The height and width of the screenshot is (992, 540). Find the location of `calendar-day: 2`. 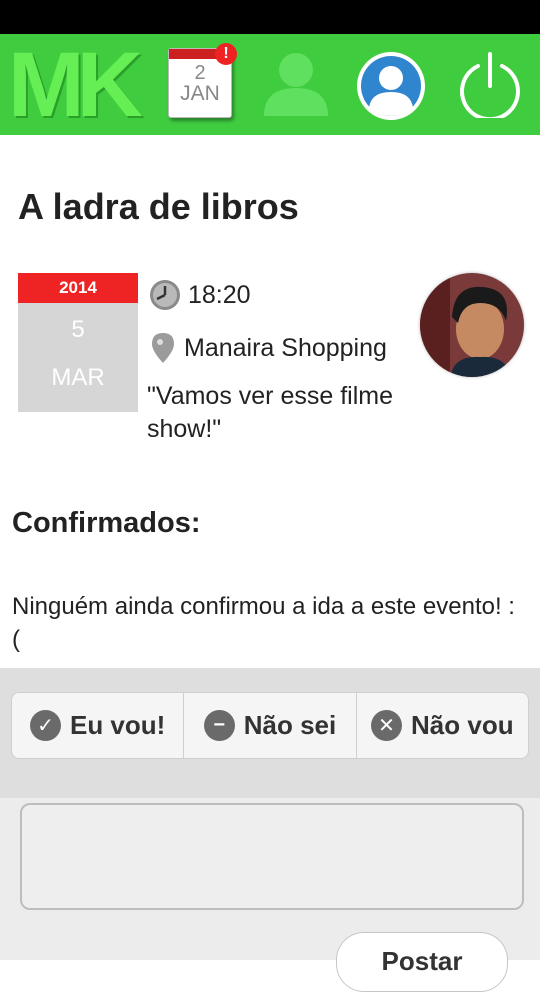

calendar-day: 2 is located at coordinates (200, 73).